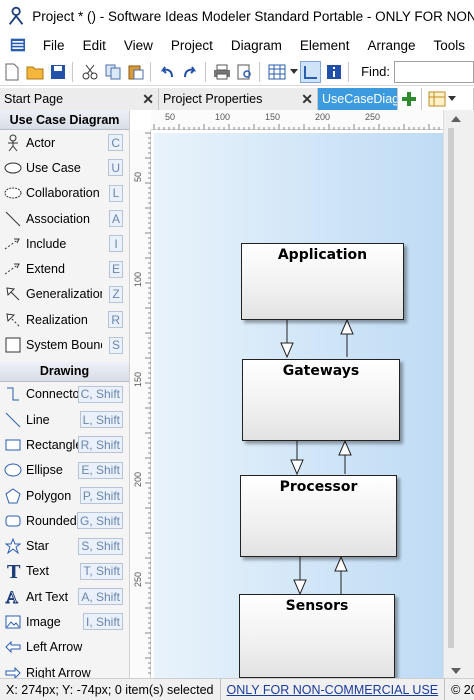 This screenshot has height=700, width=474. I want to click on add-diagram-button, so click(410, 99).